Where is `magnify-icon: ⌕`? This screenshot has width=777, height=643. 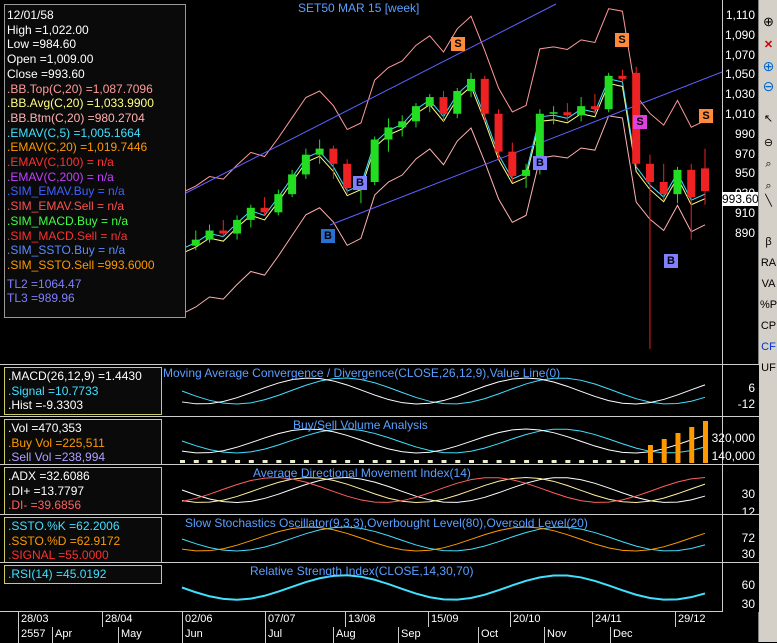 magnify-icon: ⌕ is located at coordinates (768, 164).